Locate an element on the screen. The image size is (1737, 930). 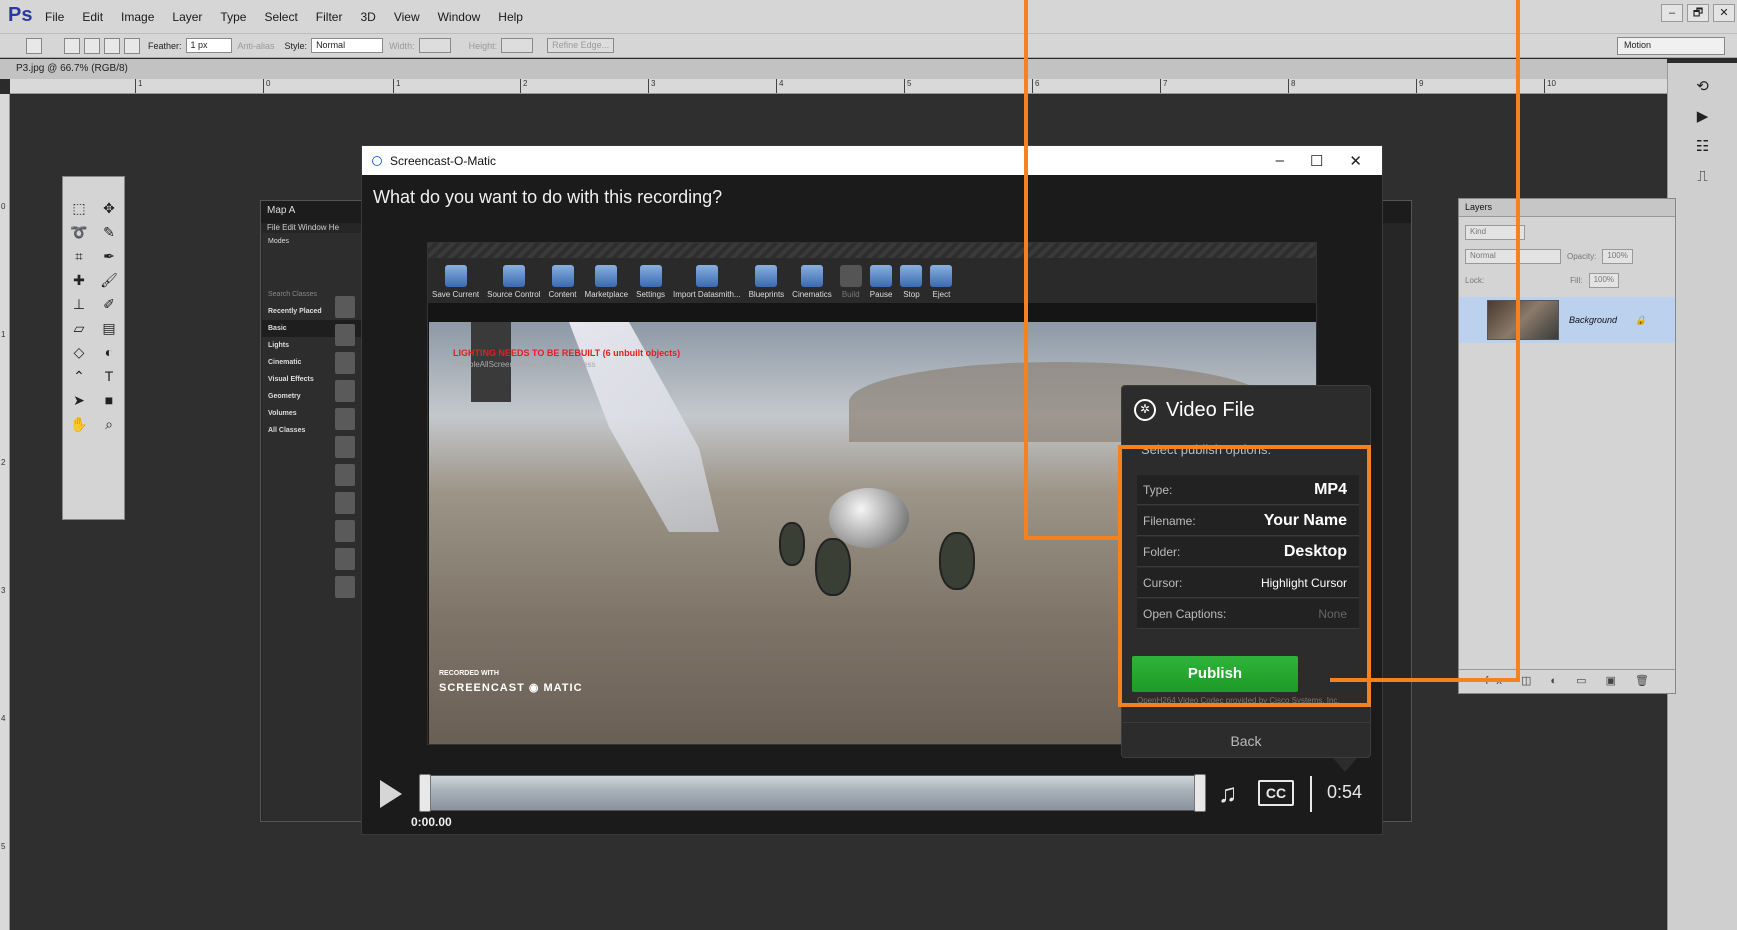
lasso-icon: ➰ is located at coordinates (79, 232).